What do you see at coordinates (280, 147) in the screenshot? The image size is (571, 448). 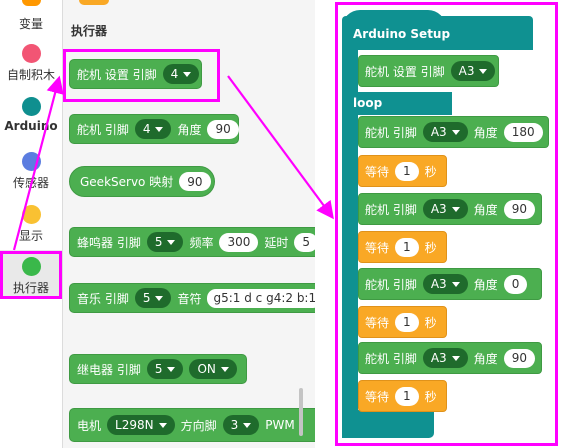 I see `arrow-block-to-script` at bounding box center [280, 147].